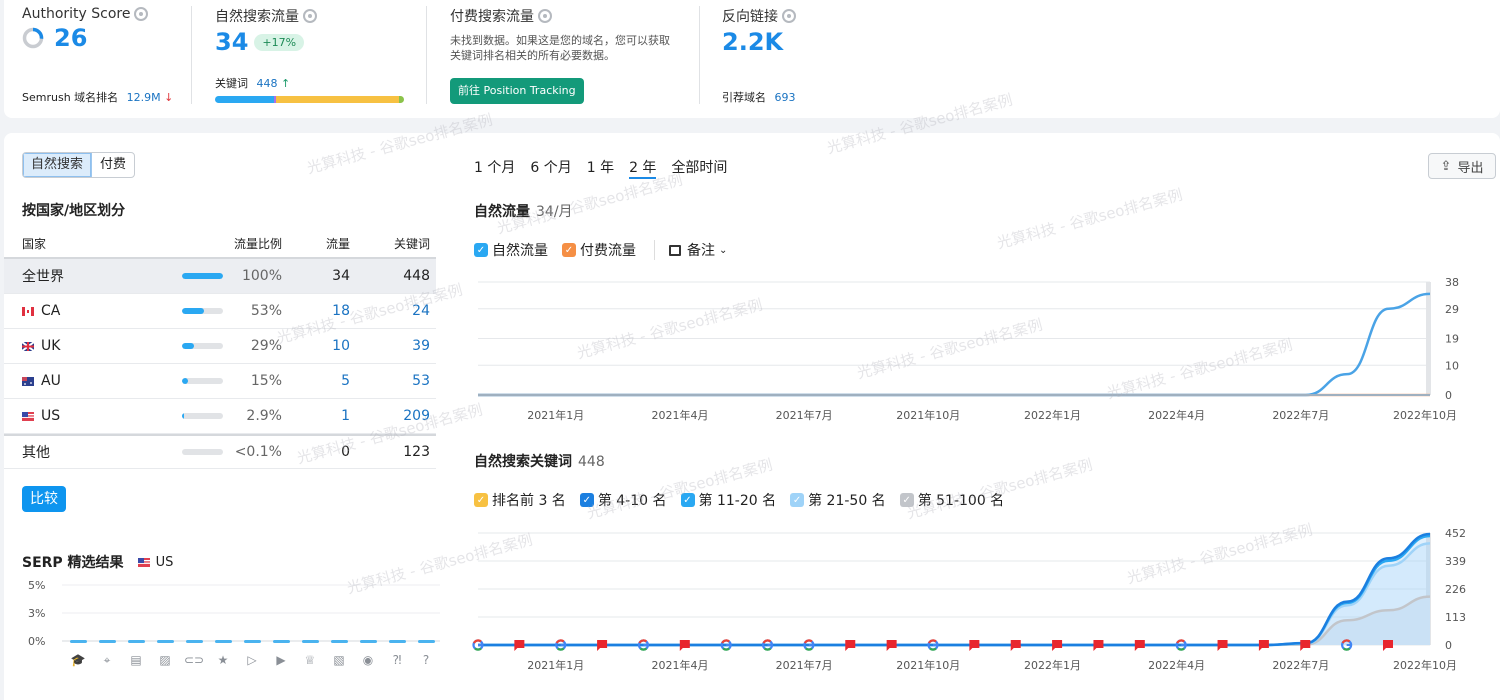  What do you see at coordinates (341, 311) in the screenshot?
I see `traffic-value: 18` at bounding box center [341, 311].